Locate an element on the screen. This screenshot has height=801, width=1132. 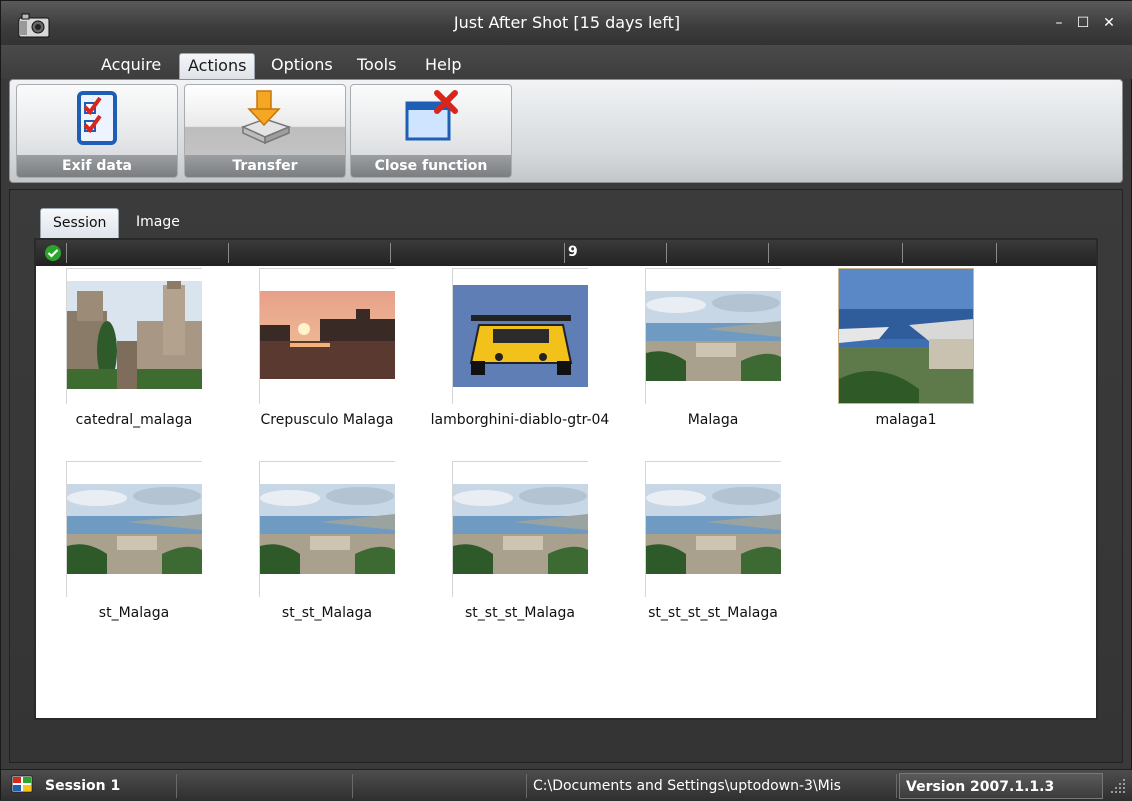
thumbnail-item: Crepusculo Malaga is located at coordinates (319, 358).